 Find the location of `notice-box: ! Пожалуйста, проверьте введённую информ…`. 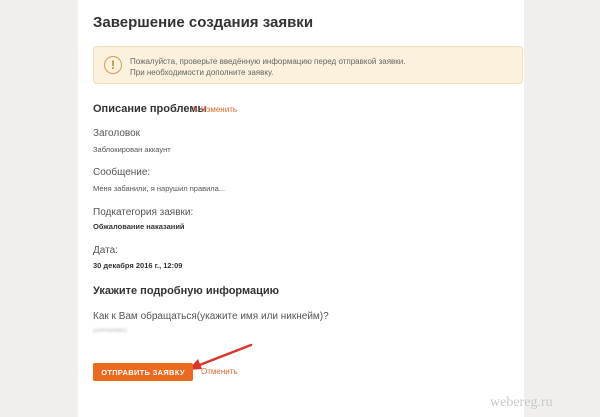

notice-box: ! Пожалуйста, проверьте введённую информ… is located at coordinates (308, 65).